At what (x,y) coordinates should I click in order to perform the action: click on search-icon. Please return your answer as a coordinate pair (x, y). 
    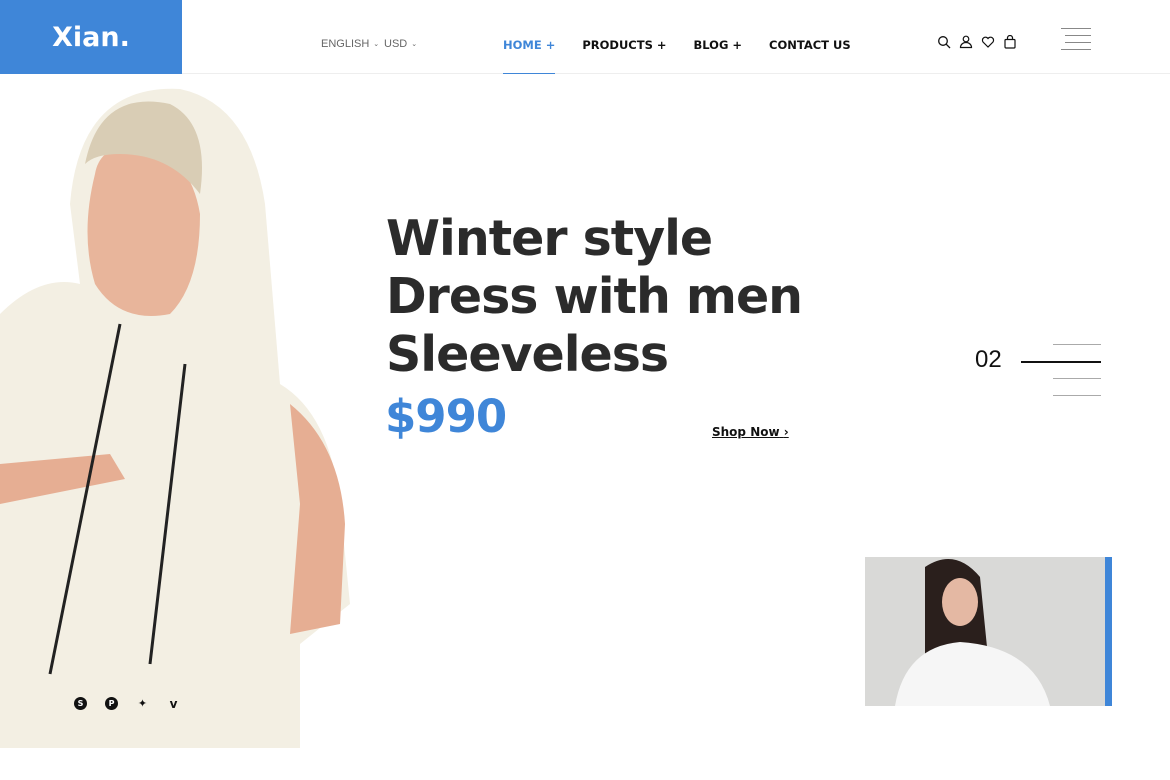
    Looking at the image, I should click on (944, 42).